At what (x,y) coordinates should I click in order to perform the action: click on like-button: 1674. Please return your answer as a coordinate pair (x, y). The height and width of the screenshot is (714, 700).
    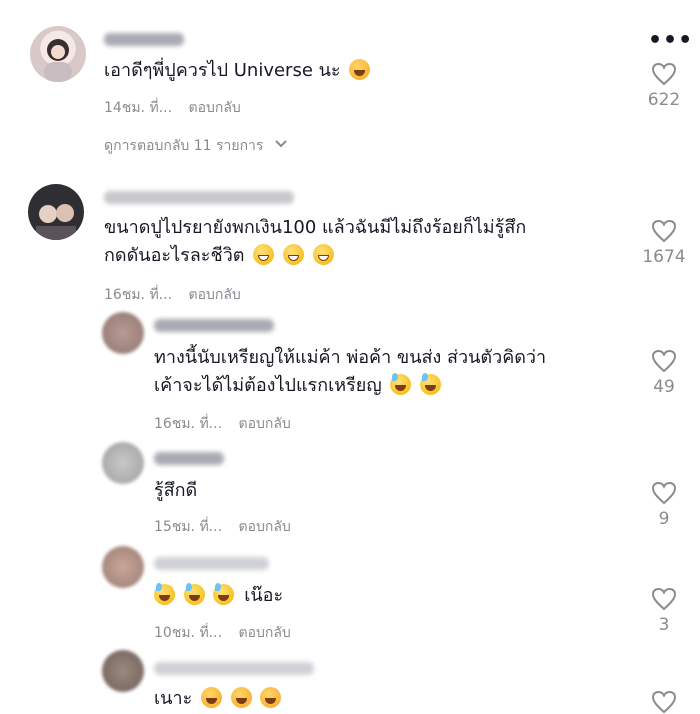
    Looking at the image, I should click on (664, 243).